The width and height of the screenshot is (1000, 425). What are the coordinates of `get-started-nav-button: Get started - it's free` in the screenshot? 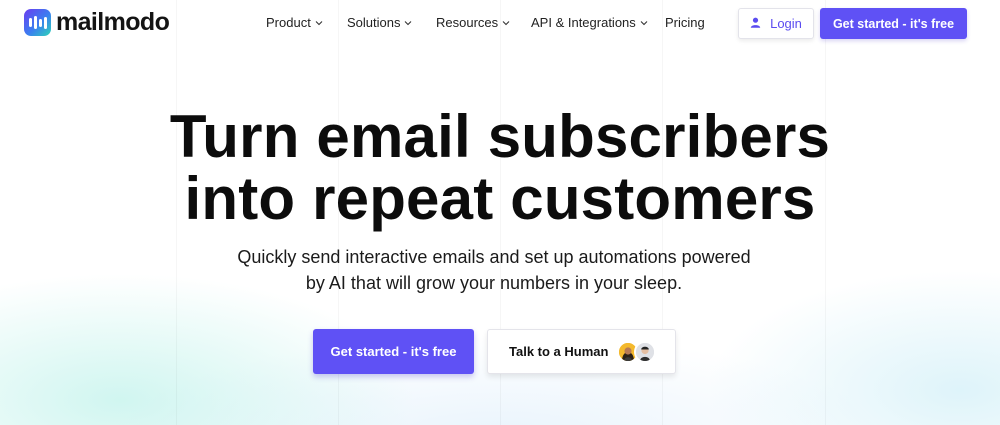 It's located at (893, 23).